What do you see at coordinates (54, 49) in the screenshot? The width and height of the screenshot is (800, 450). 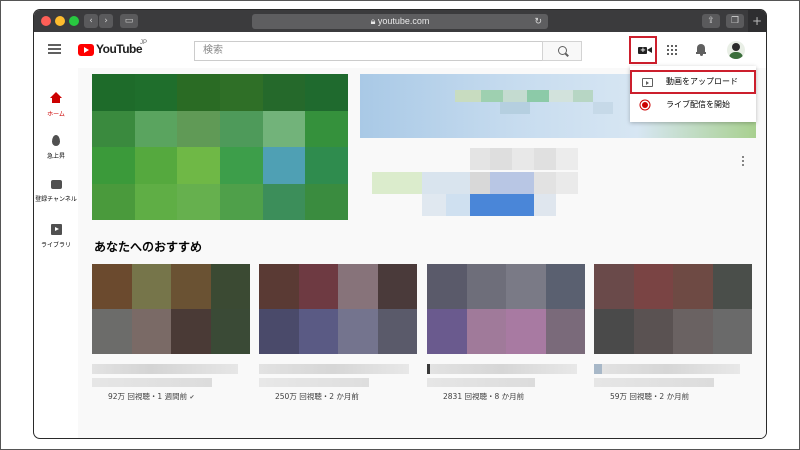 I see `menu-icon` at bounding box center [54, 49].